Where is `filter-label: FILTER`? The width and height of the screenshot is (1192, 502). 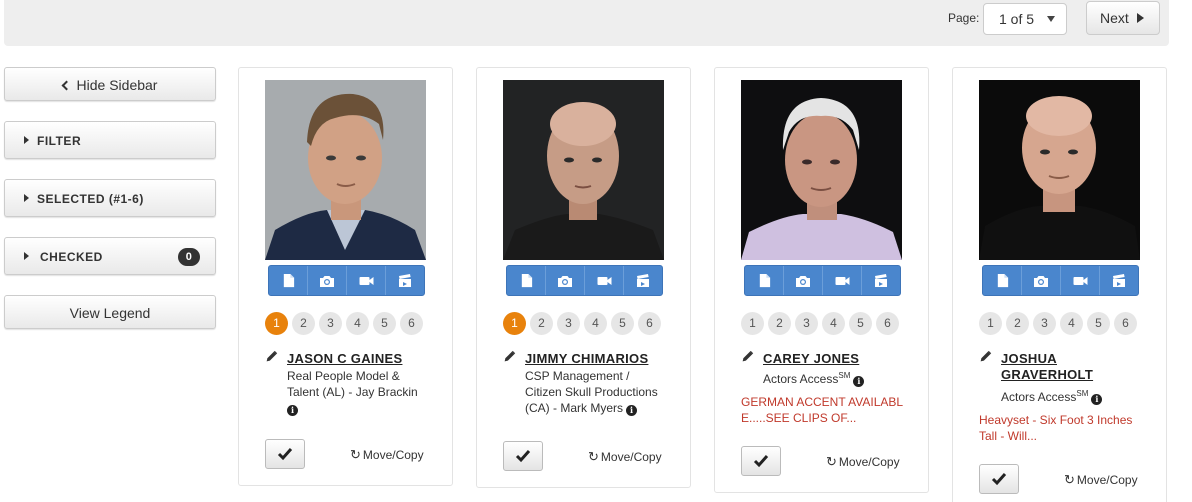 filter-label: FILTER is located at coordinates (59, 141).